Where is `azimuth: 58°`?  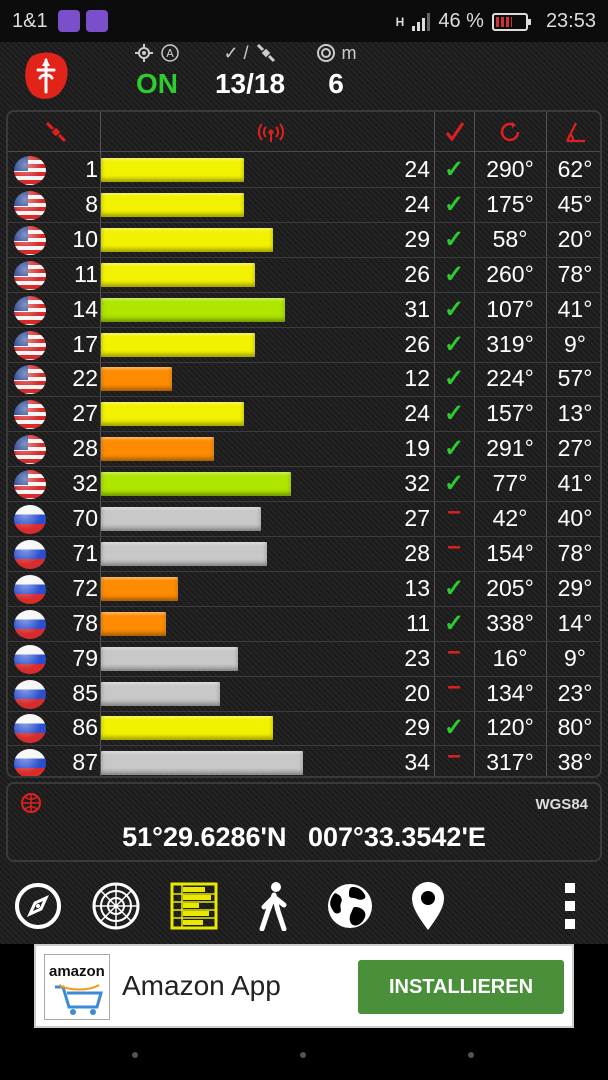
azimuth: 58° is located at coordinates (510, 238).